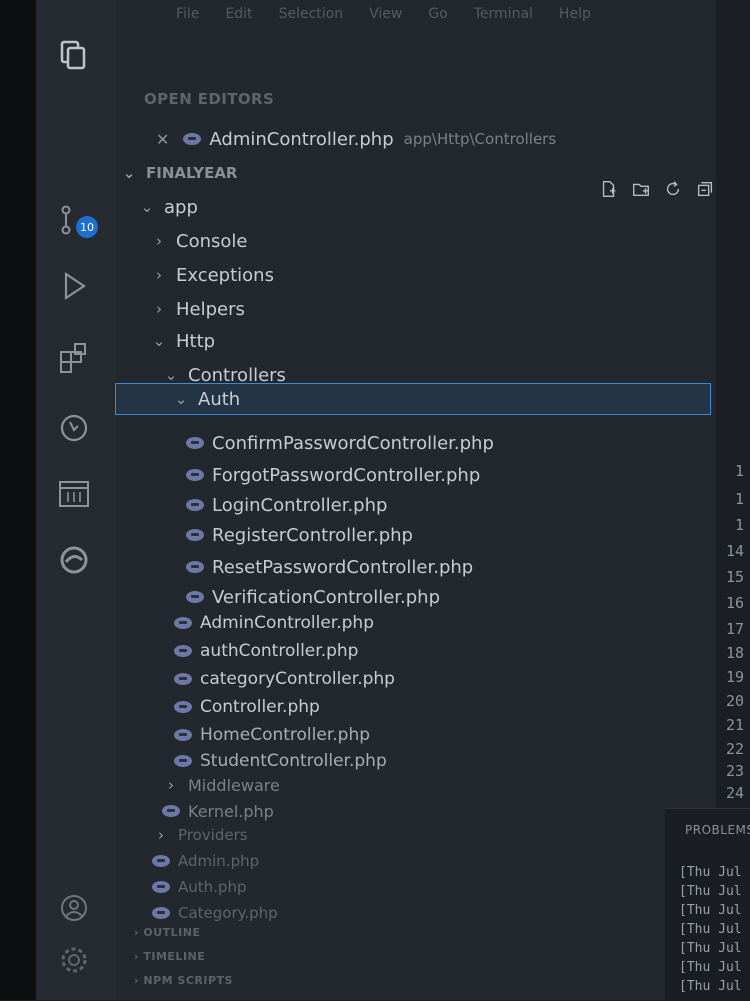 The image size is (750, 1001). Describe the element at coordinates (734, 749) in the screenshot. I see `line-number: 22` at that location.